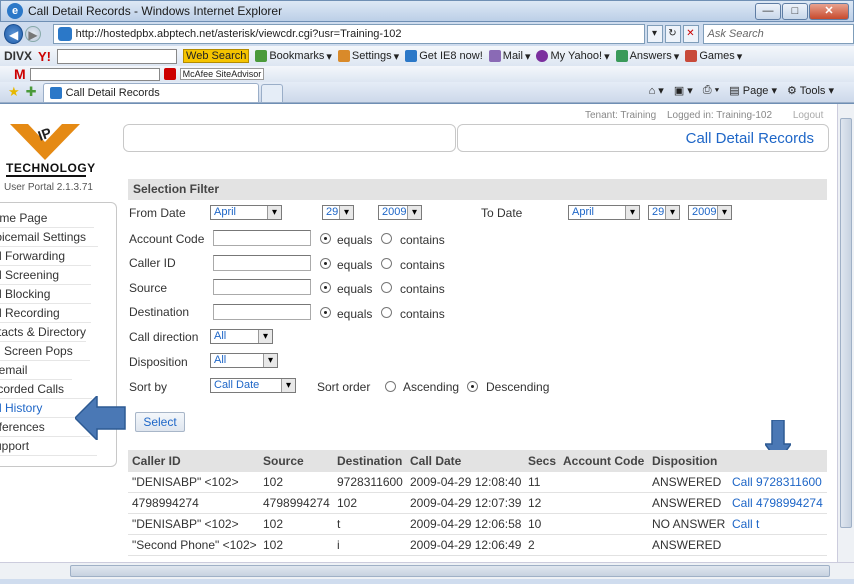 The width and height of the screenshot is (854, 584). Describe the element at coordinates (647, 56) in the screenshot. I see `answers-menu: Answers ▾` at that location.